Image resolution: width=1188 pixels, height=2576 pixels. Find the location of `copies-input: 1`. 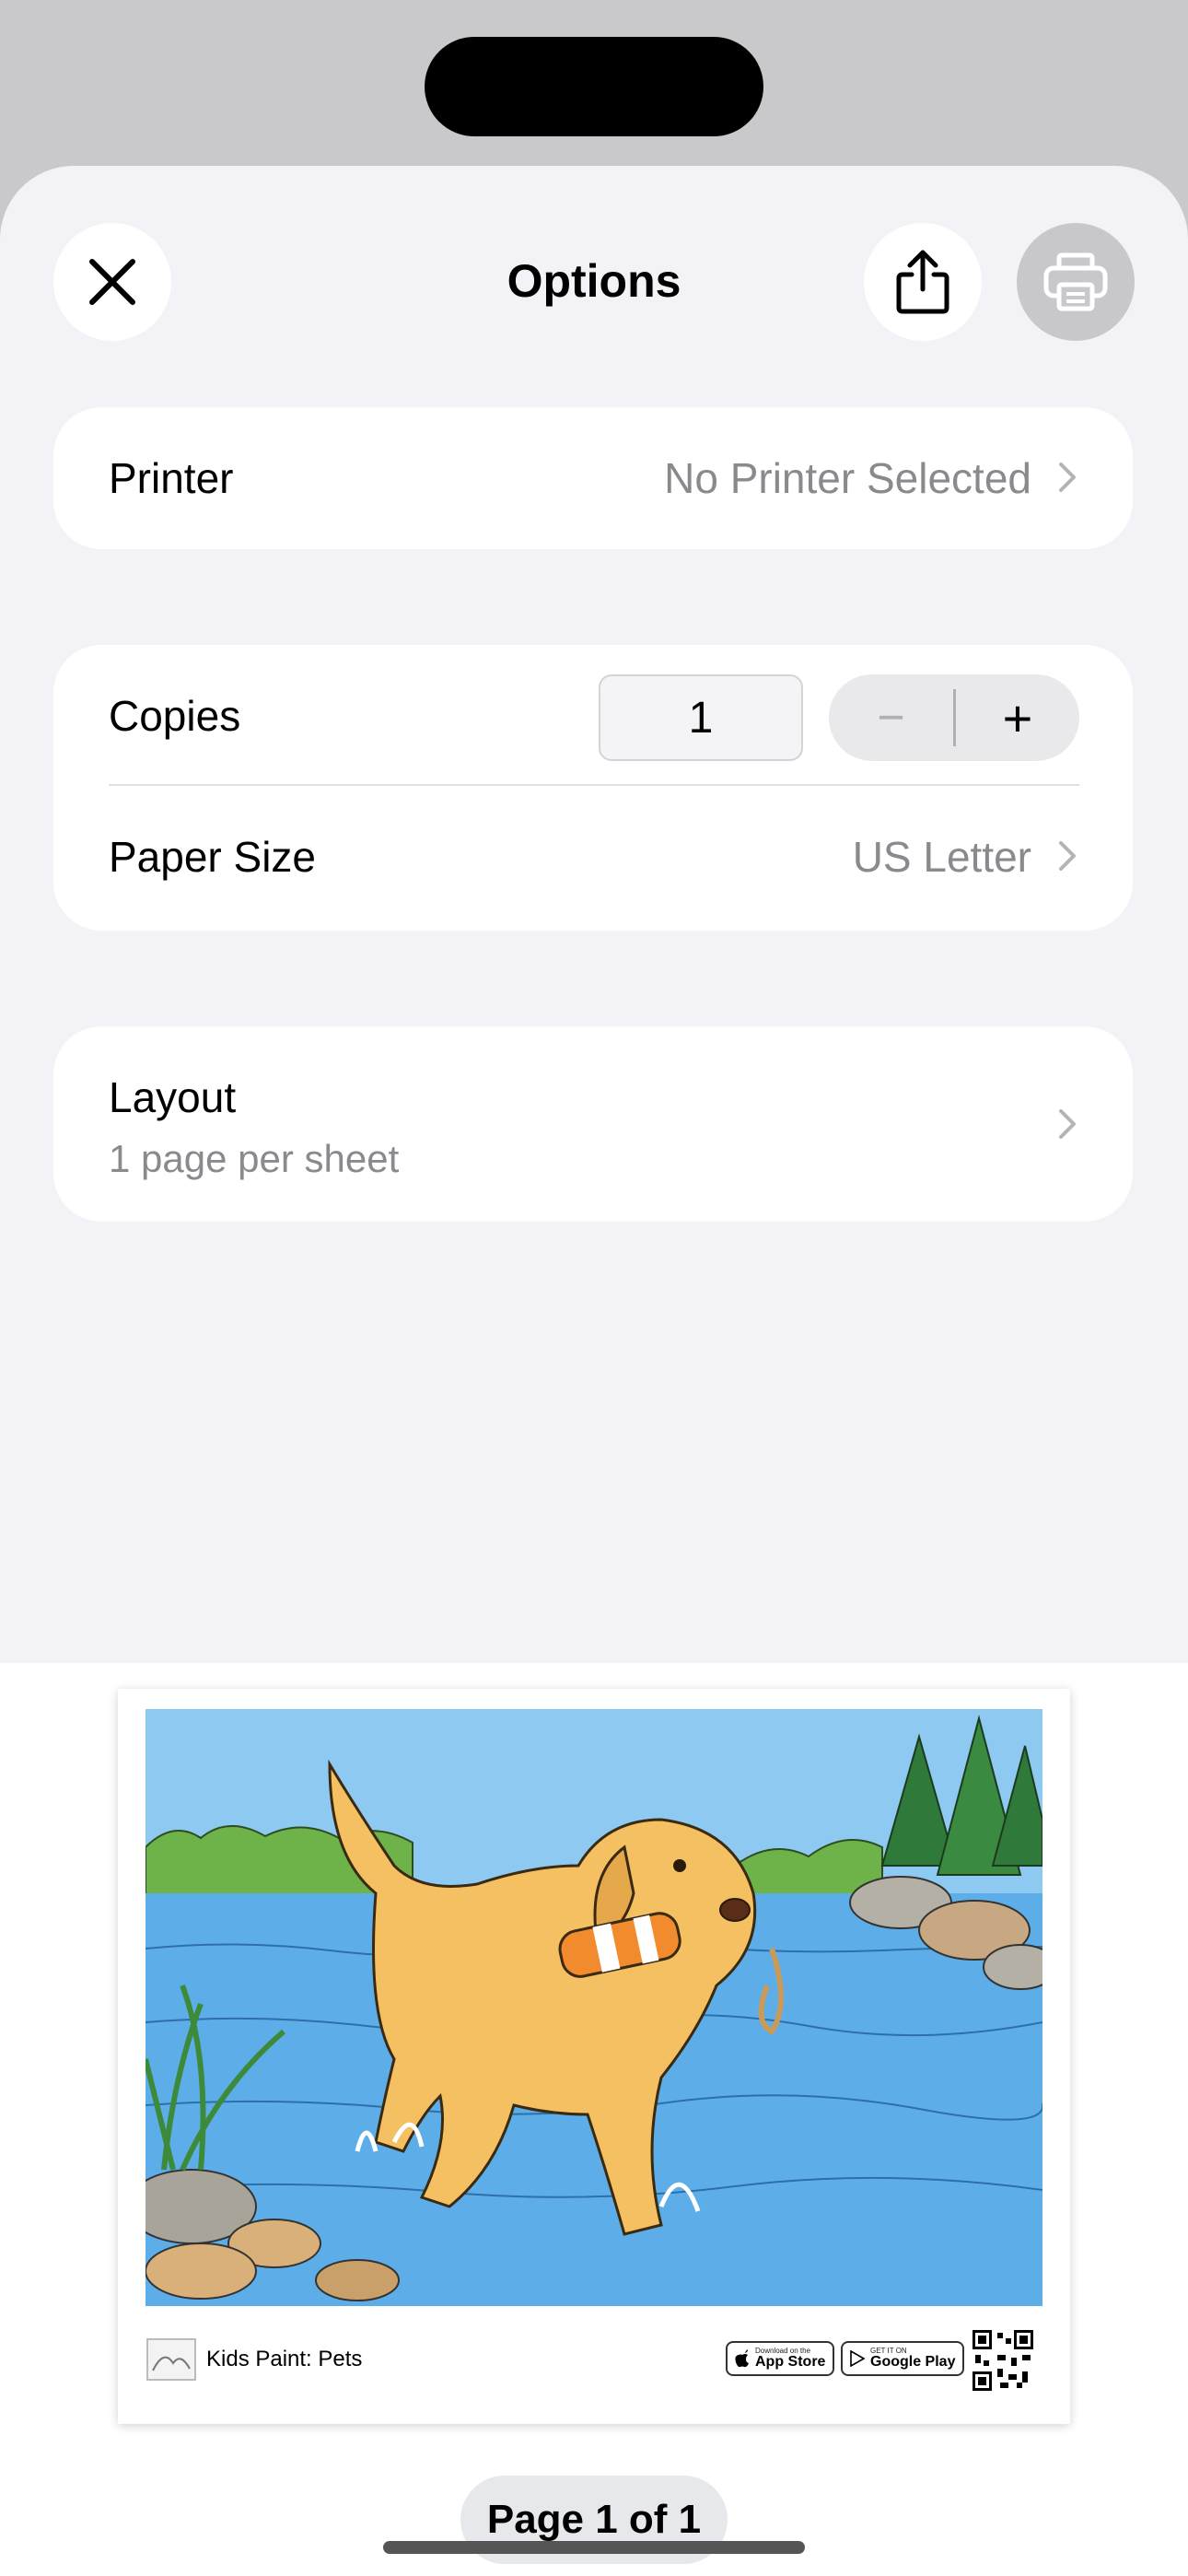

copies-input: 1 is located at coordinates (701, 717).